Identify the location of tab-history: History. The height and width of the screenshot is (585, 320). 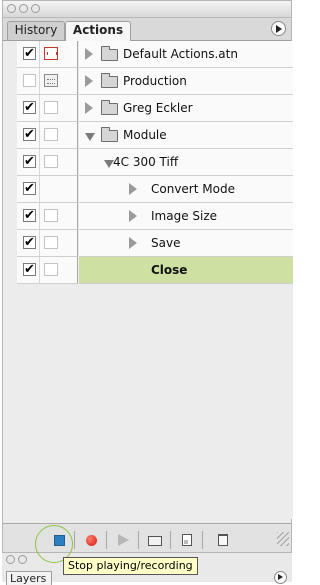
(36, 30).